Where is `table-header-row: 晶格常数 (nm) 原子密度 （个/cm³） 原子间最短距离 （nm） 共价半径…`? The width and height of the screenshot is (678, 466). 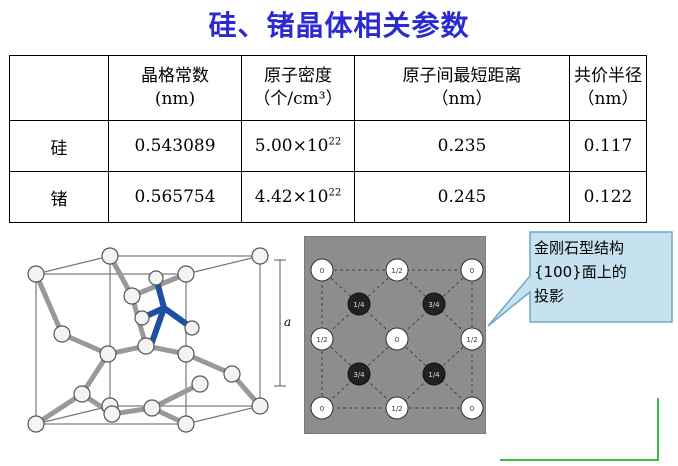 table-header-row: 晶格常数 (nm) 原子密度 （个/cm³） 原子间最短距离 （nm） 共价半径… is located at coordinates (328, 88).